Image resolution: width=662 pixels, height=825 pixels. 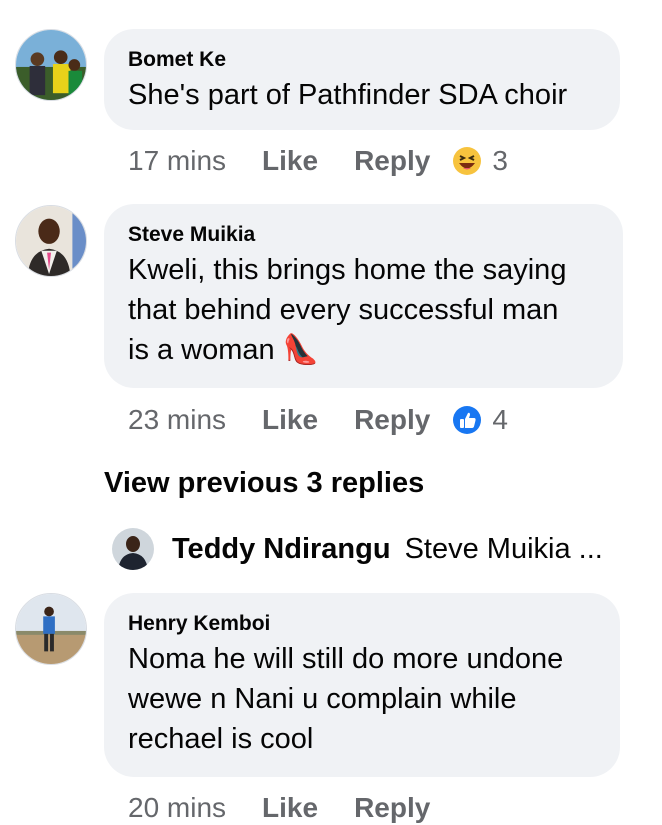 I want to click on comment-text-line: Noma he will still do more undone, so click(x=346, y=659).